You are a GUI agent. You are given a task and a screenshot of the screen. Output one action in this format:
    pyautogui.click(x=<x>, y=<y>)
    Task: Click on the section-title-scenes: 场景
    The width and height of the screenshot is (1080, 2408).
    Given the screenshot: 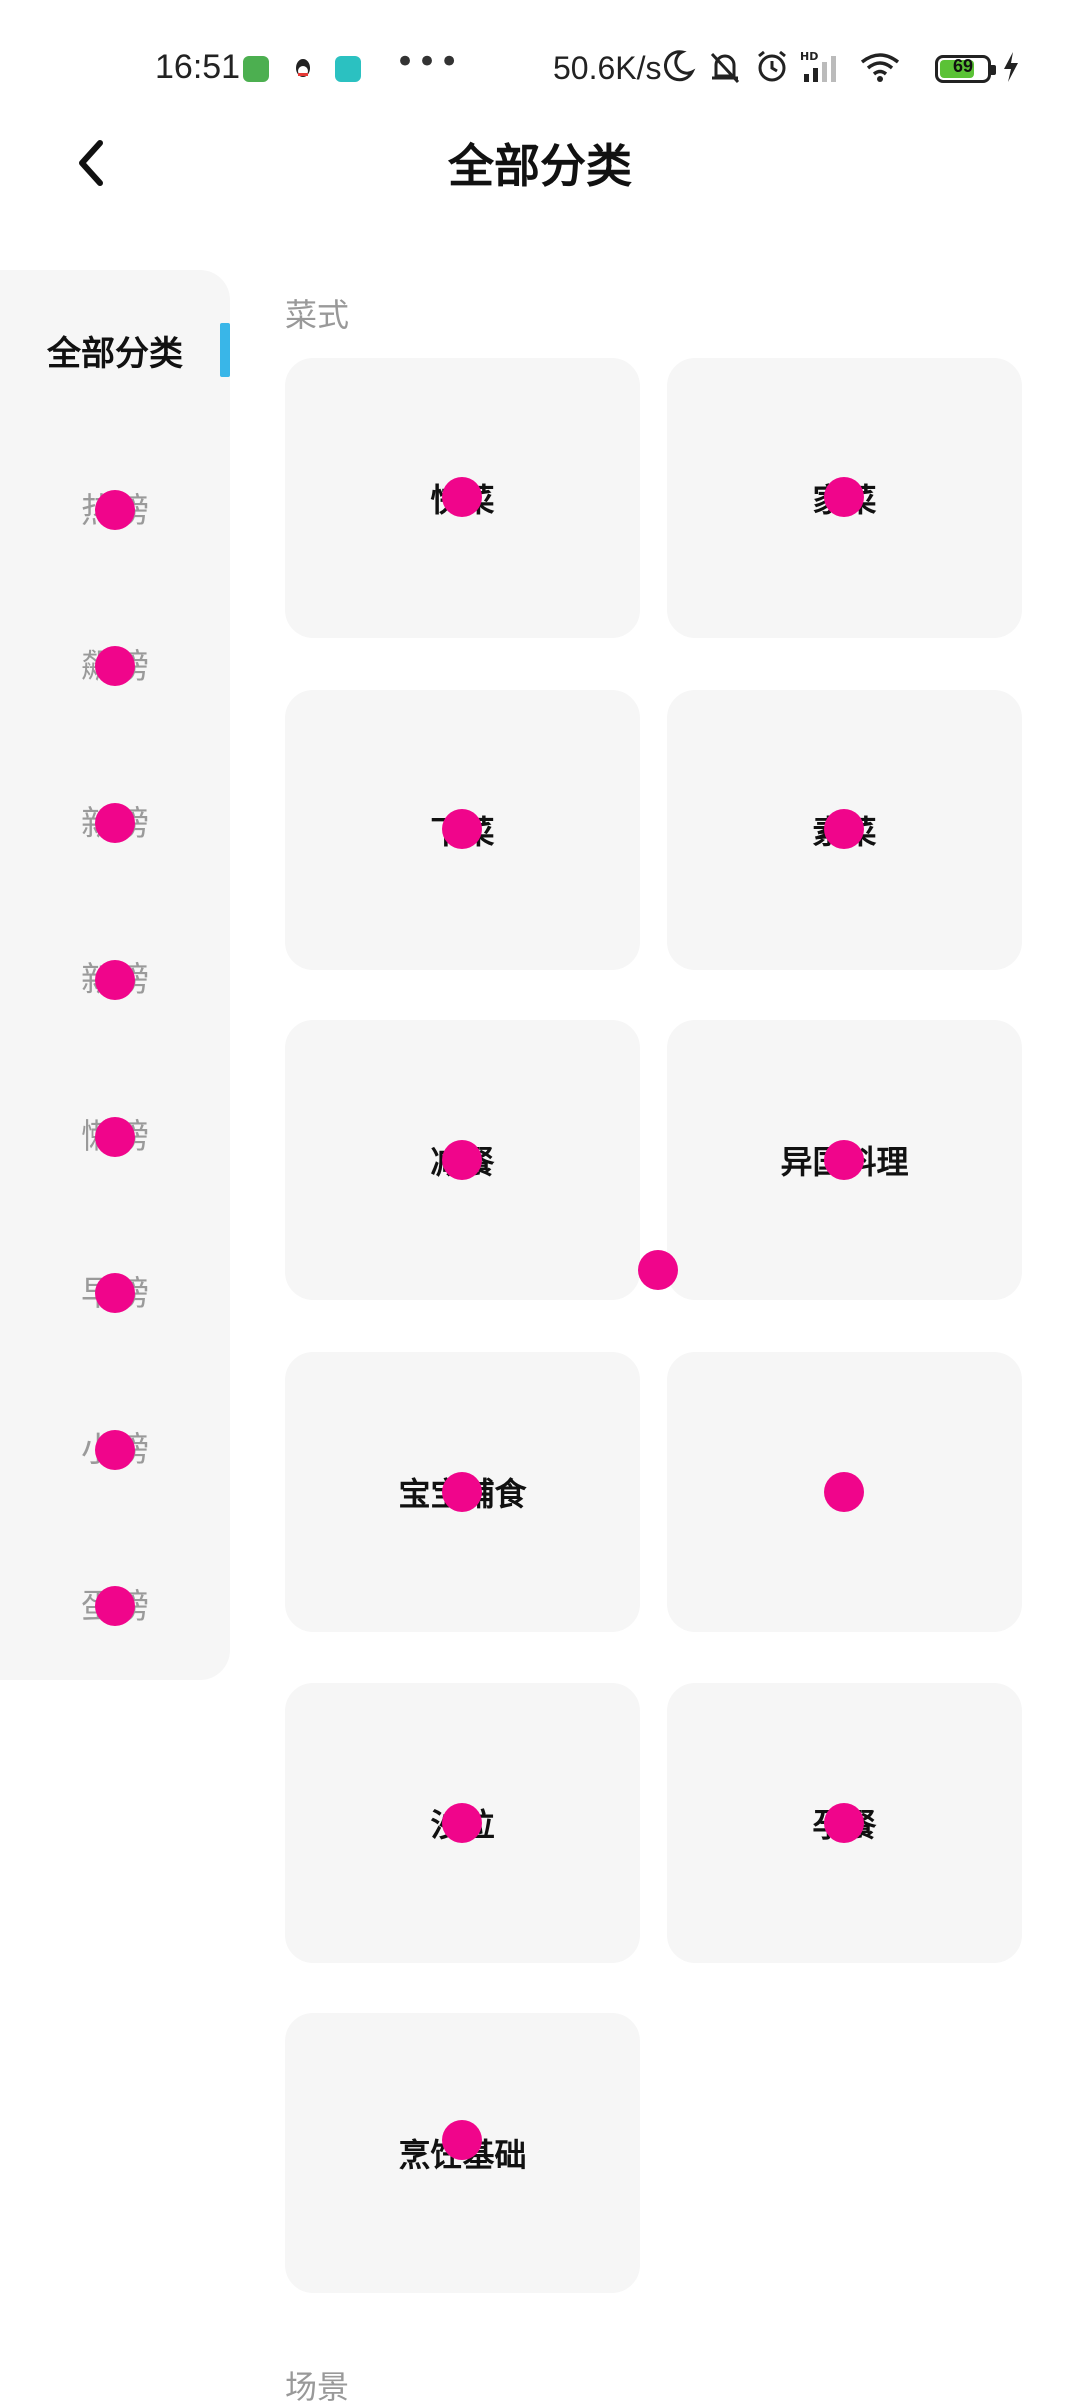 What is the action you would take?
    pyautogui.click(x=317, y=2387)
    